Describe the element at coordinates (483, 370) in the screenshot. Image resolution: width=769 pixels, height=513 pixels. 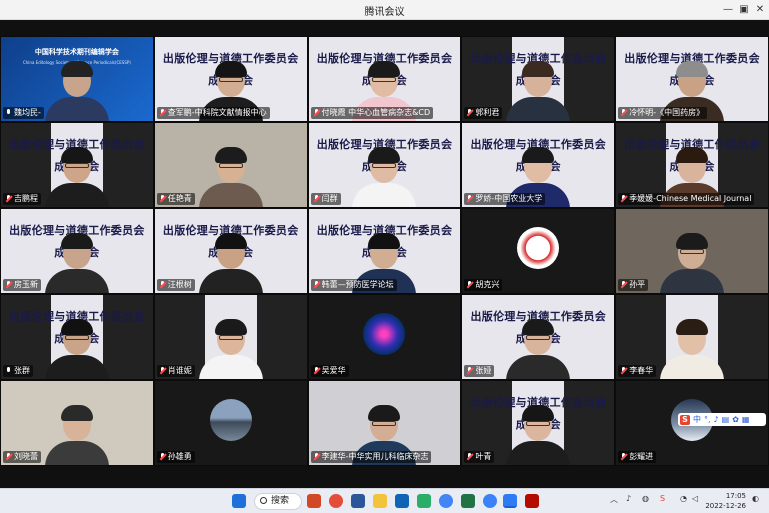
I see `participant-name: 张娅` at that location.